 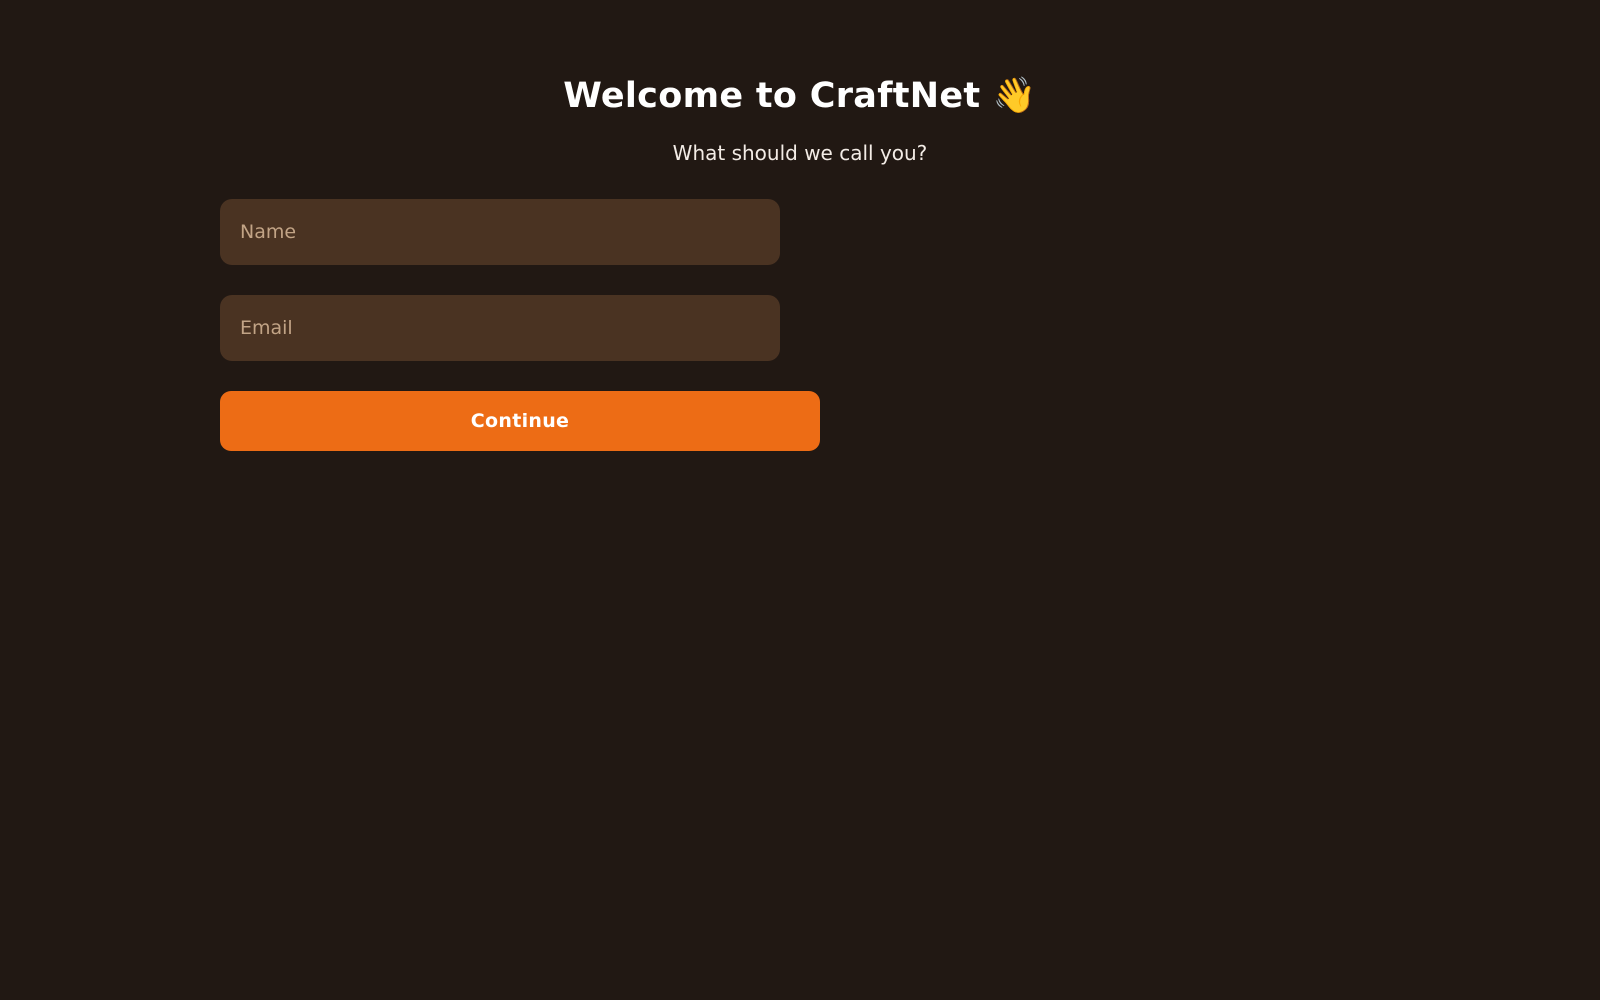 What do you see at coordinates (1014, 96) in the screenshot?
I see `waving-hand-icon: 👋` at bounding box center [1014, 96].